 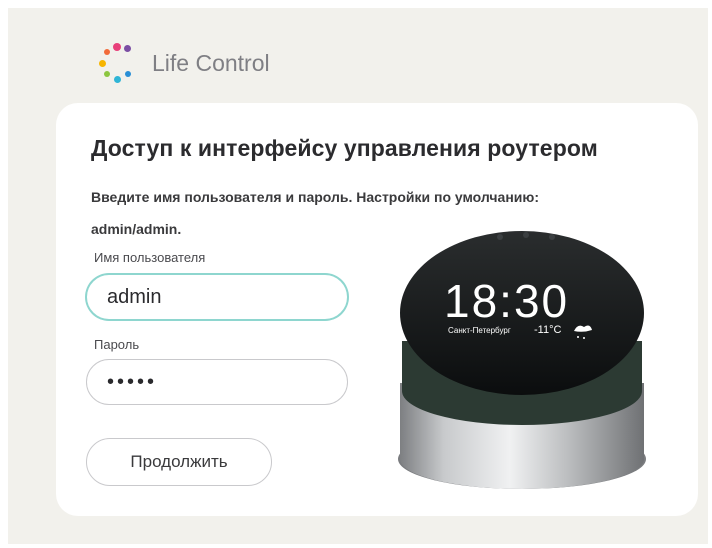 What do you see at coordinates (217, 297) in the screenshot?
I see `username-input` at bounding box center [217, 297].